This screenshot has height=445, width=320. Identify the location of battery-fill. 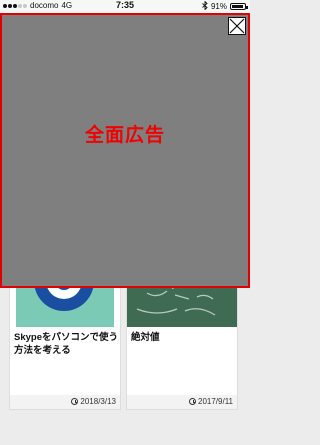
(237, 6).